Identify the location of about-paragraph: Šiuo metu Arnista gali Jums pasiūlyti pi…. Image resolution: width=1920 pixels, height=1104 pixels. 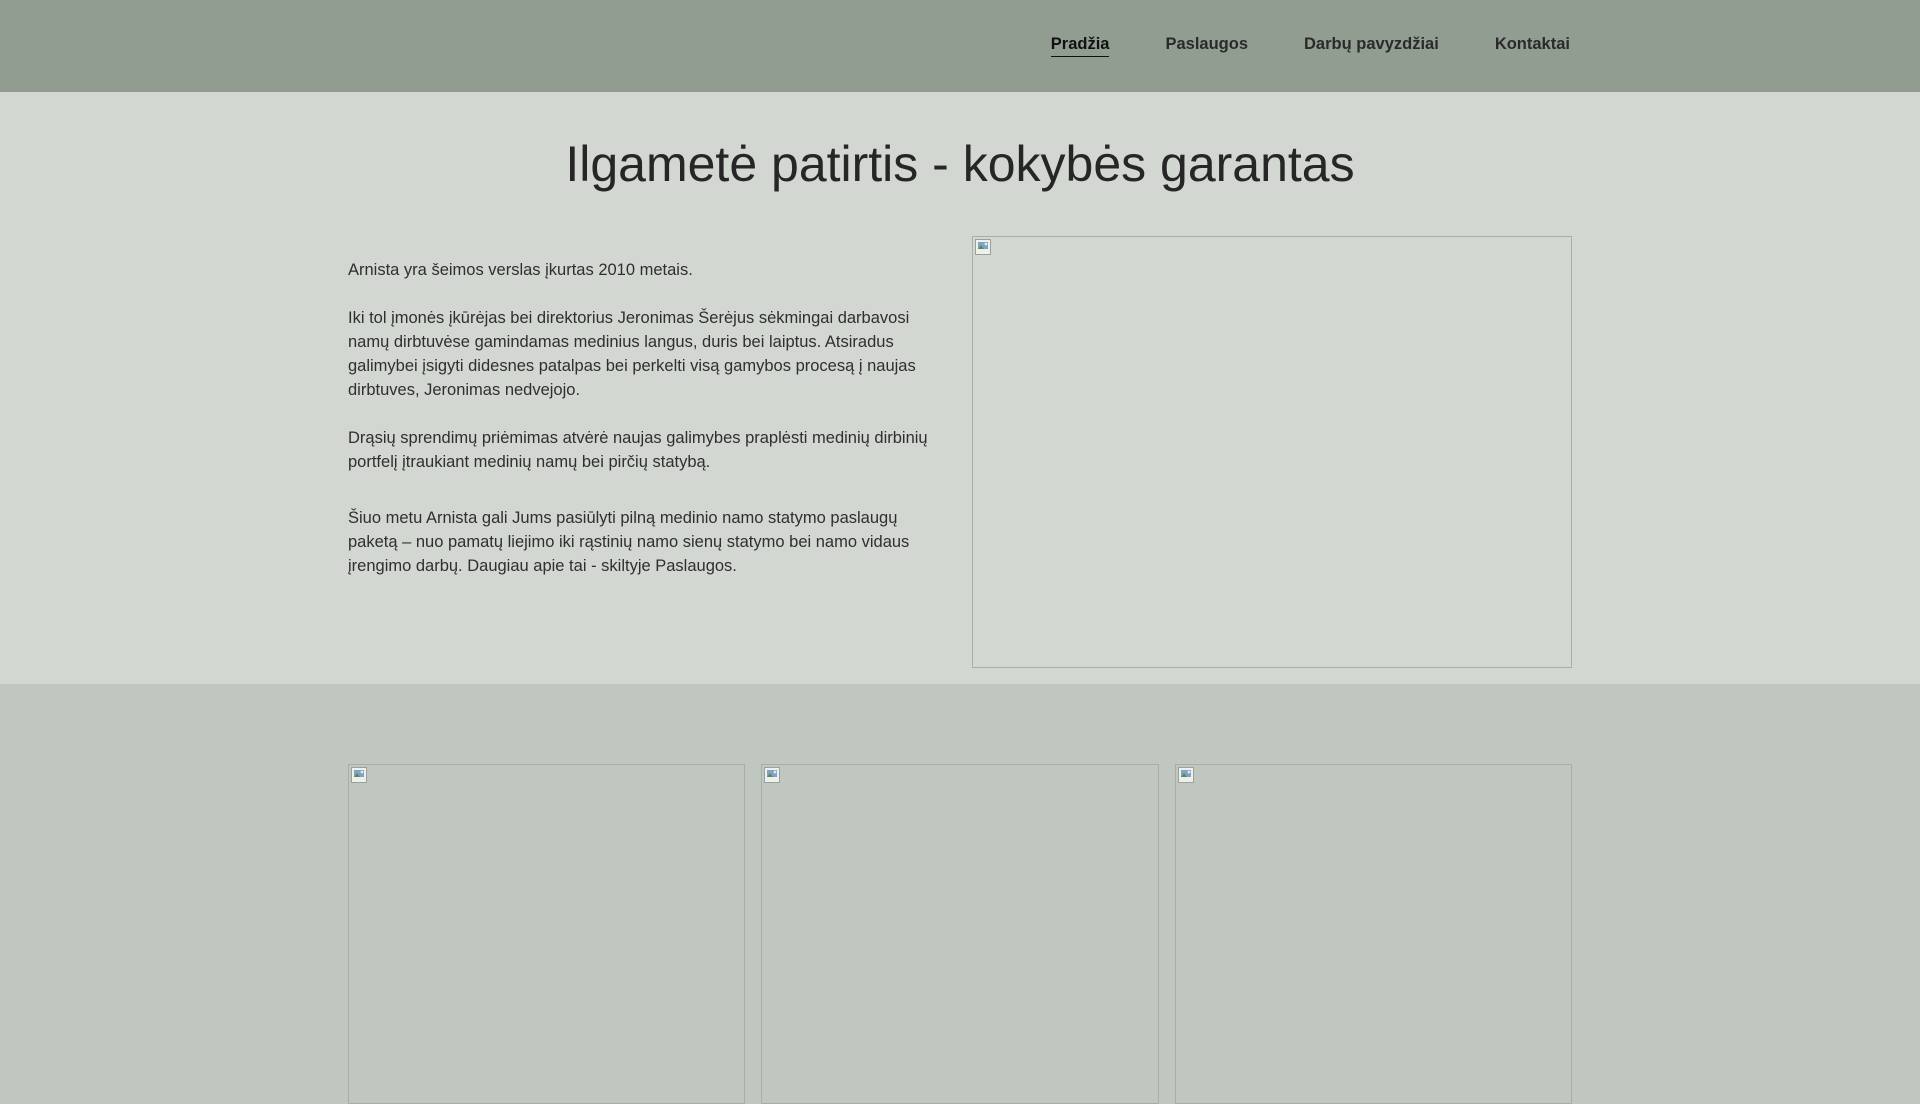
(629, 542).